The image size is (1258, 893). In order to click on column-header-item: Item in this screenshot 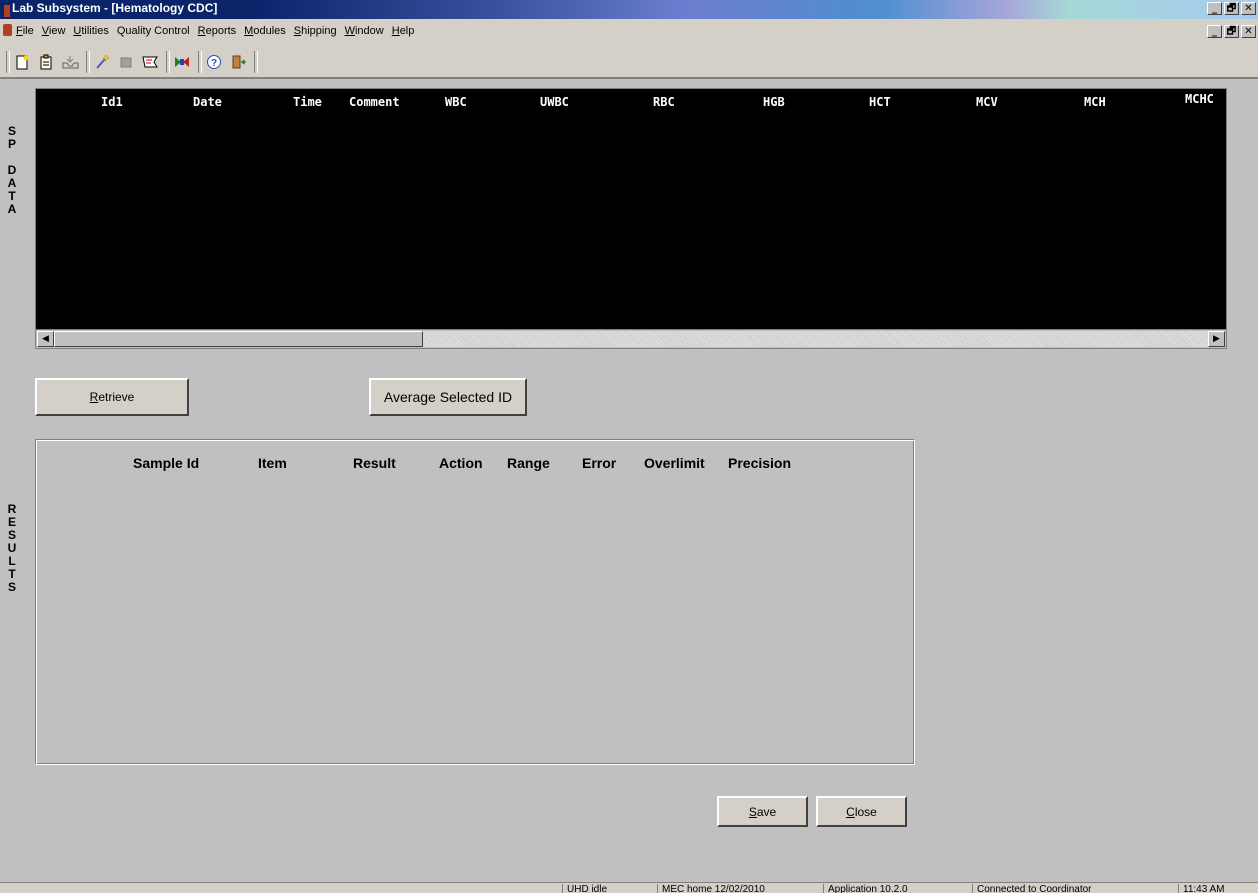, I will do `click(272, 463)`.